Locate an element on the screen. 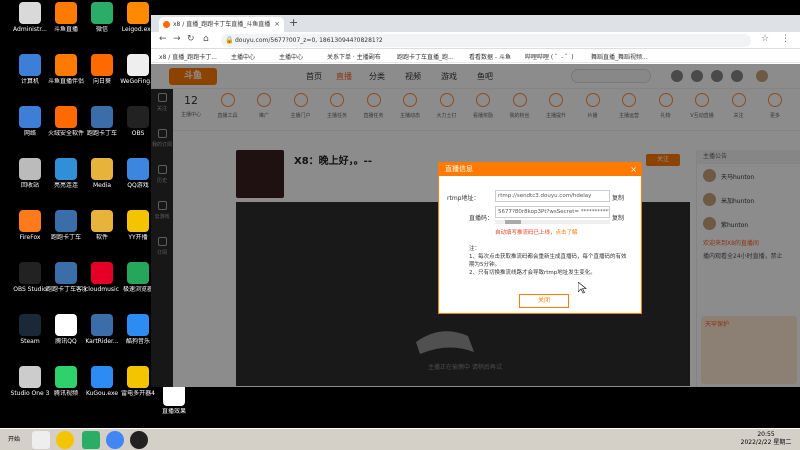  taskbar: 开始 20:55 2022/2/22 星期二 is located at coordinates (400, 439).